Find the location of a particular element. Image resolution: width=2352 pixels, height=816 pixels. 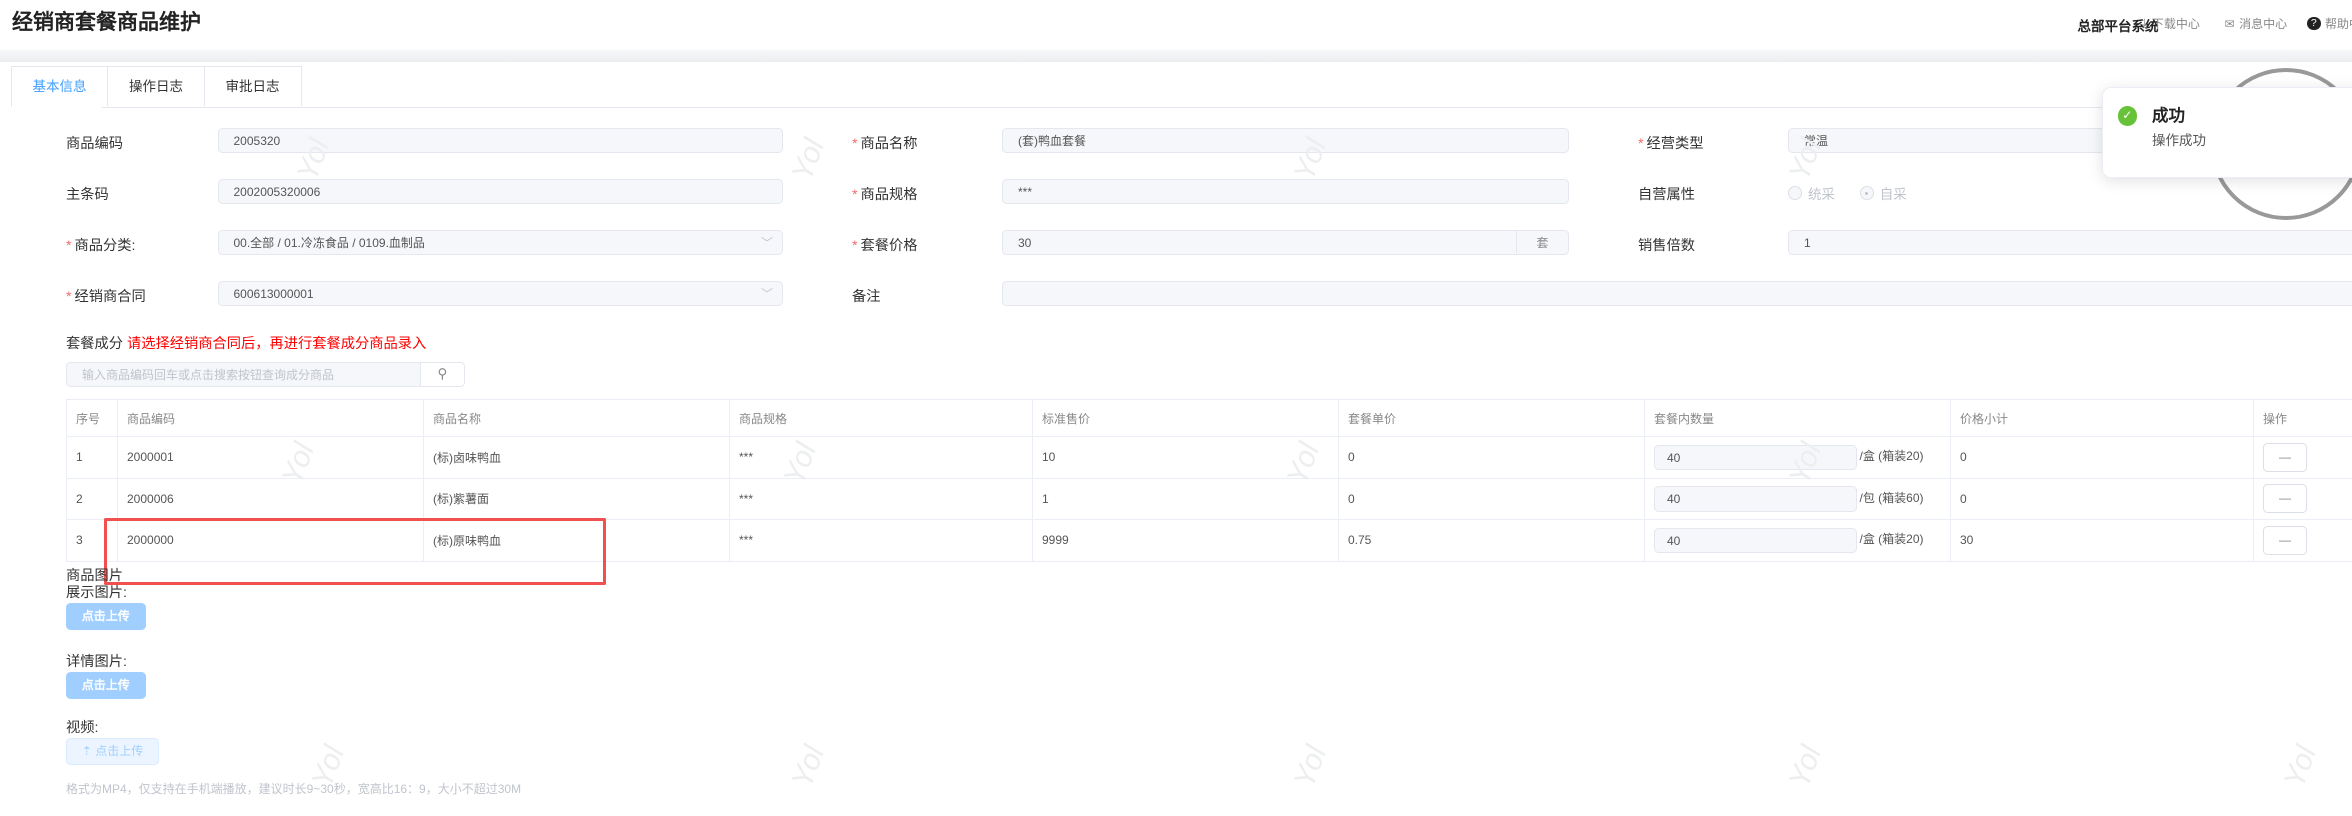

row-no: 1 is located at coordinates (92, 457).